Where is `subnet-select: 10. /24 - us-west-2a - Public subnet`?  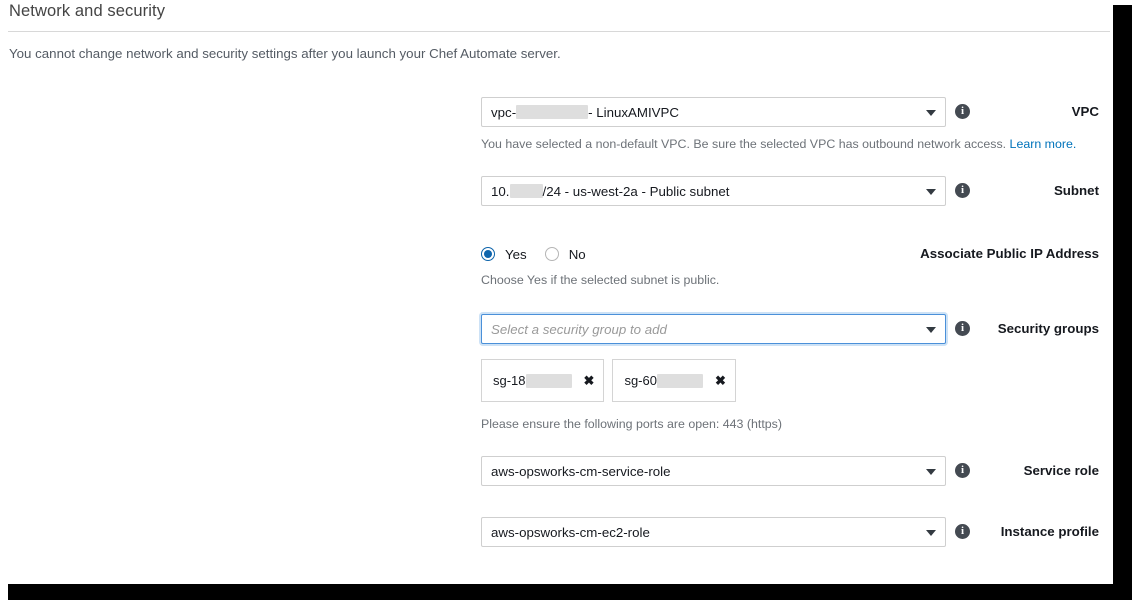
subnet-select: 10. /24 - us-west-2a - Public subnet is located at coordinates (713, 191).